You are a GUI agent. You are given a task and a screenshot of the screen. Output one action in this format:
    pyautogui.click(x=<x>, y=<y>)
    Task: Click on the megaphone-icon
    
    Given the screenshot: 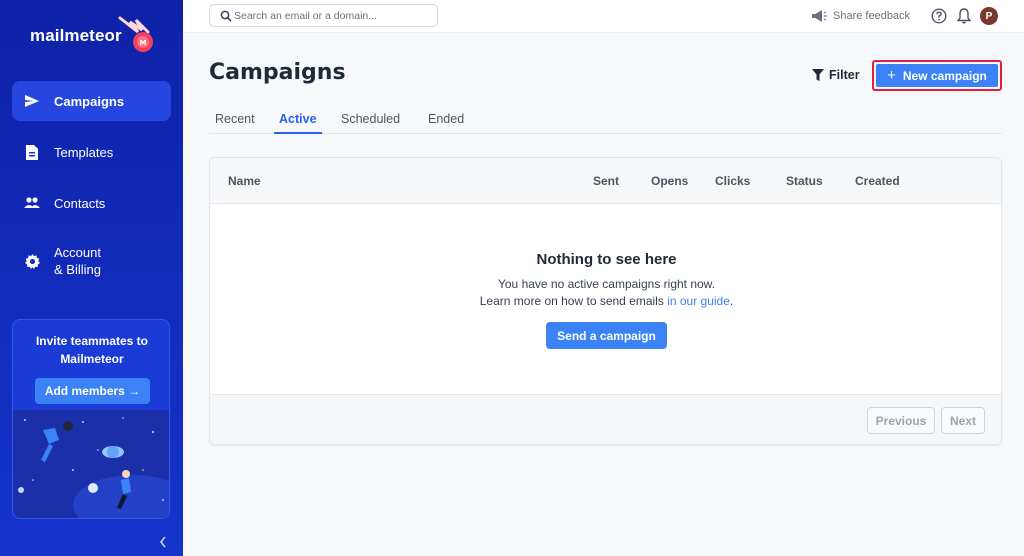 What is the action you would take?
    pyautogui.click(x=819, y=16)
    